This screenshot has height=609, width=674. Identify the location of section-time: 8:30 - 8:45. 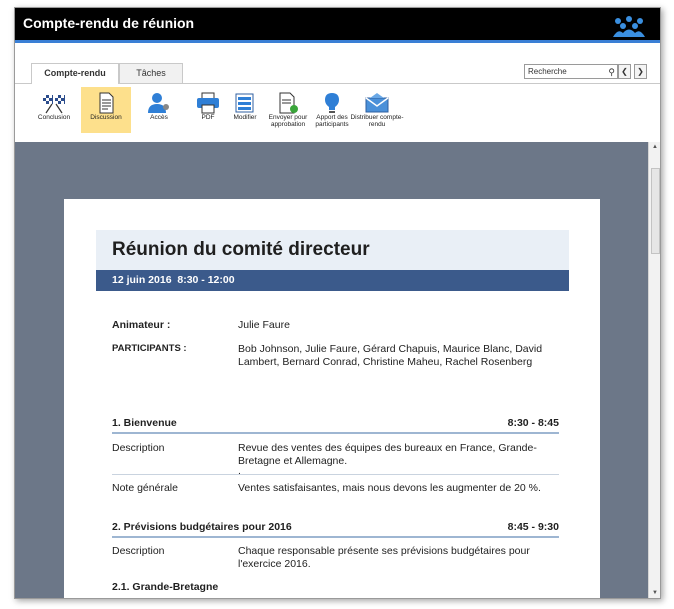
(533, 423).